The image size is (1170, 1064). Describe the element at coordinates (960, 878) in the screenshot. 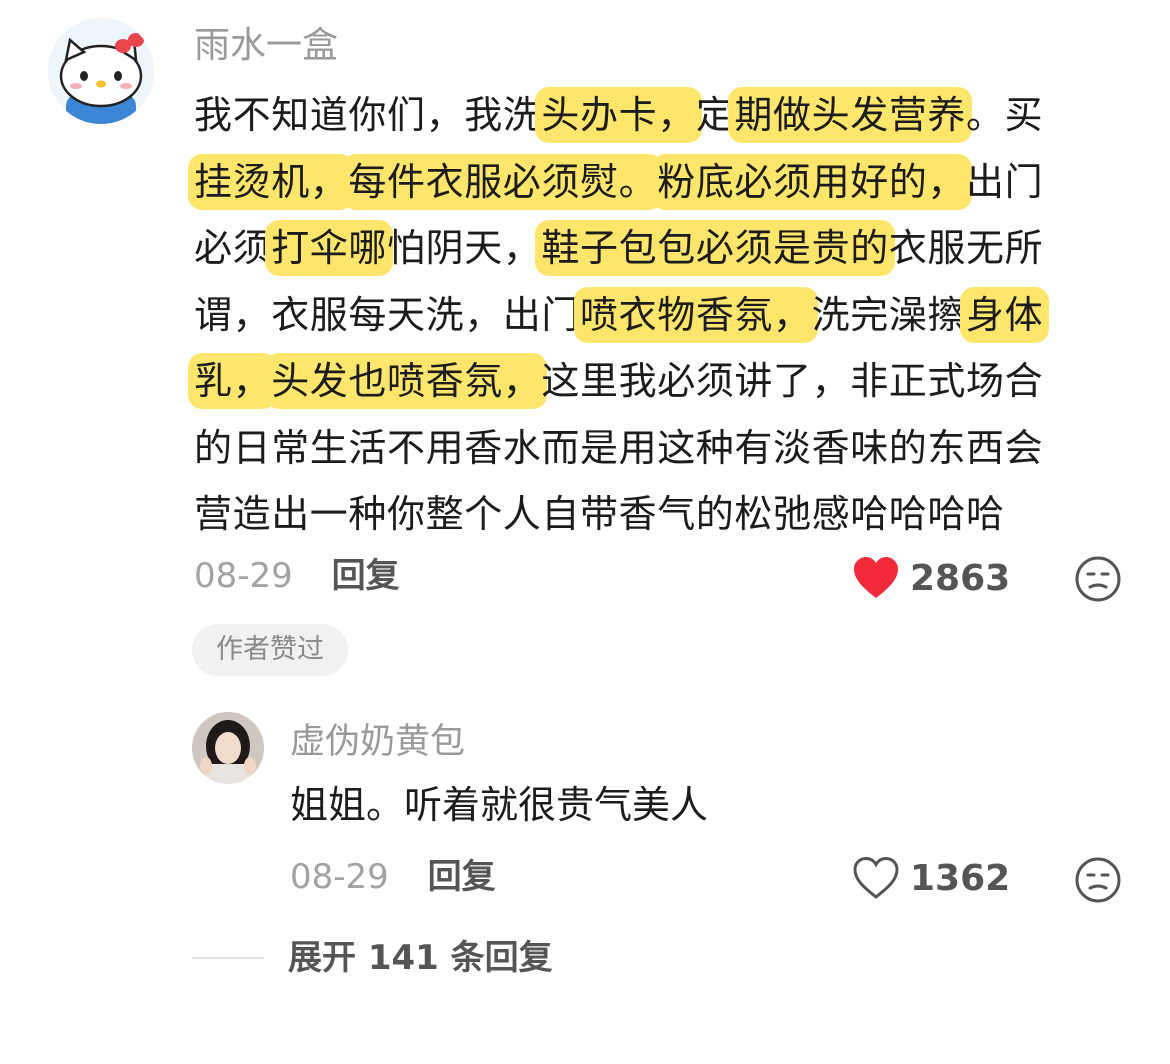

I see `reply-like-count: 1362` at that location.